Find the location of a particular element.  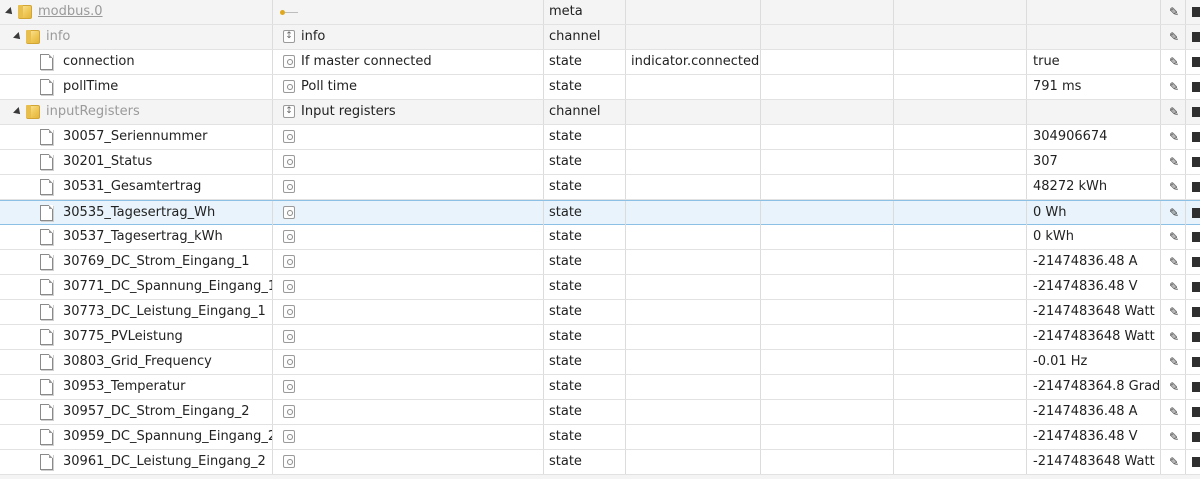

object-value-cell: 48272 kWh is located at coordinates (1094, 187).